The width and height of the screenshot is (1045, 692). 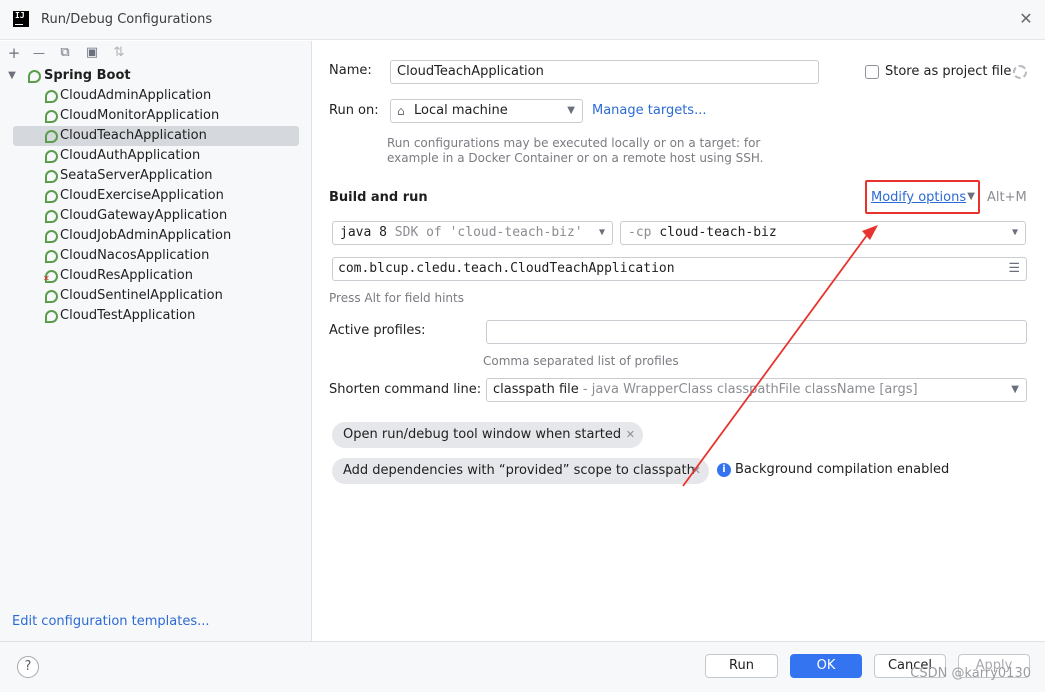 What do you see at coordinates (50, 276) in the screenshot?
I see `spring-boot-error-icon` at bounding box center [50, 276].